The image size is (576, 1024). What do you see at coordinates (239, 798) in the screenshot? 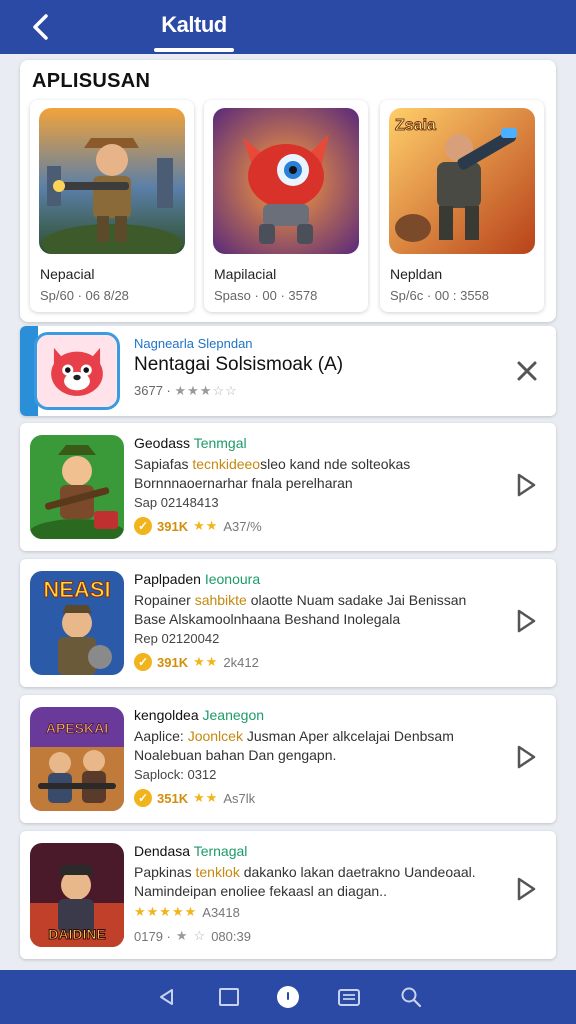
I see `rating-count: As7lk` at bounding box center [239, 798].